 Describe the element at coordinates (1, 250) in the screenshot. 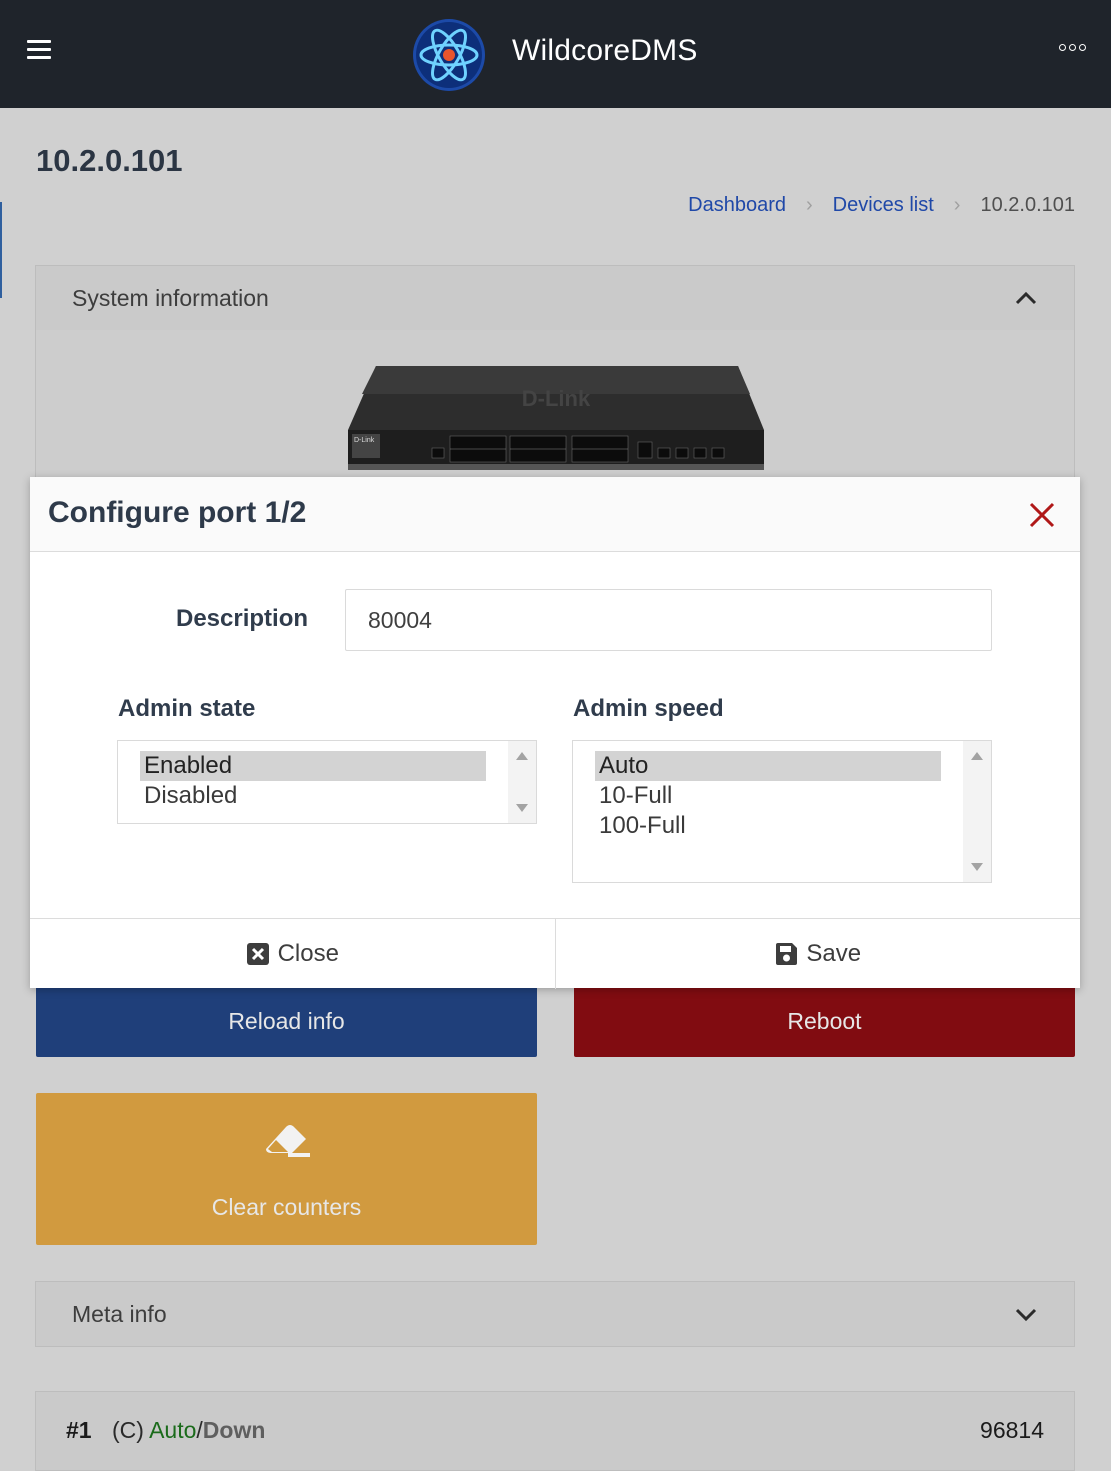

I see `side-marker` at that location.